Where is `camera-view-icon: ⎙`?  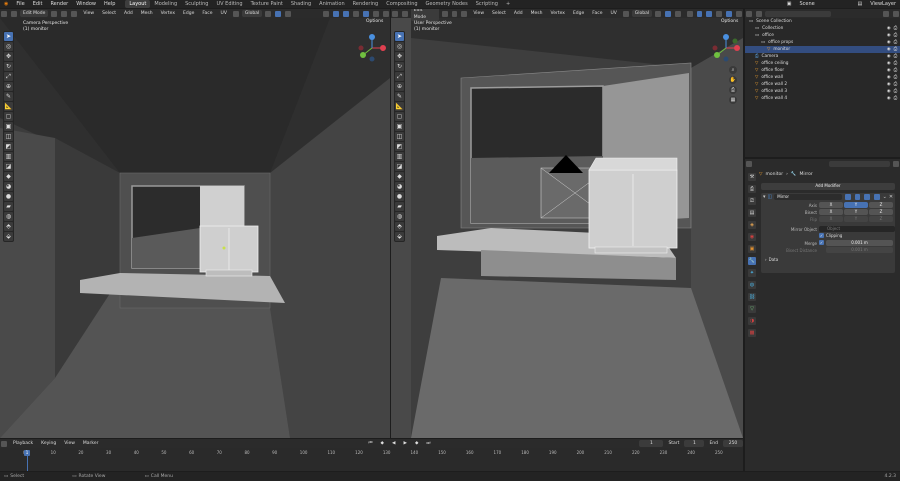 camera-view-icon: ⎙ is located at coordinates (733, 90).